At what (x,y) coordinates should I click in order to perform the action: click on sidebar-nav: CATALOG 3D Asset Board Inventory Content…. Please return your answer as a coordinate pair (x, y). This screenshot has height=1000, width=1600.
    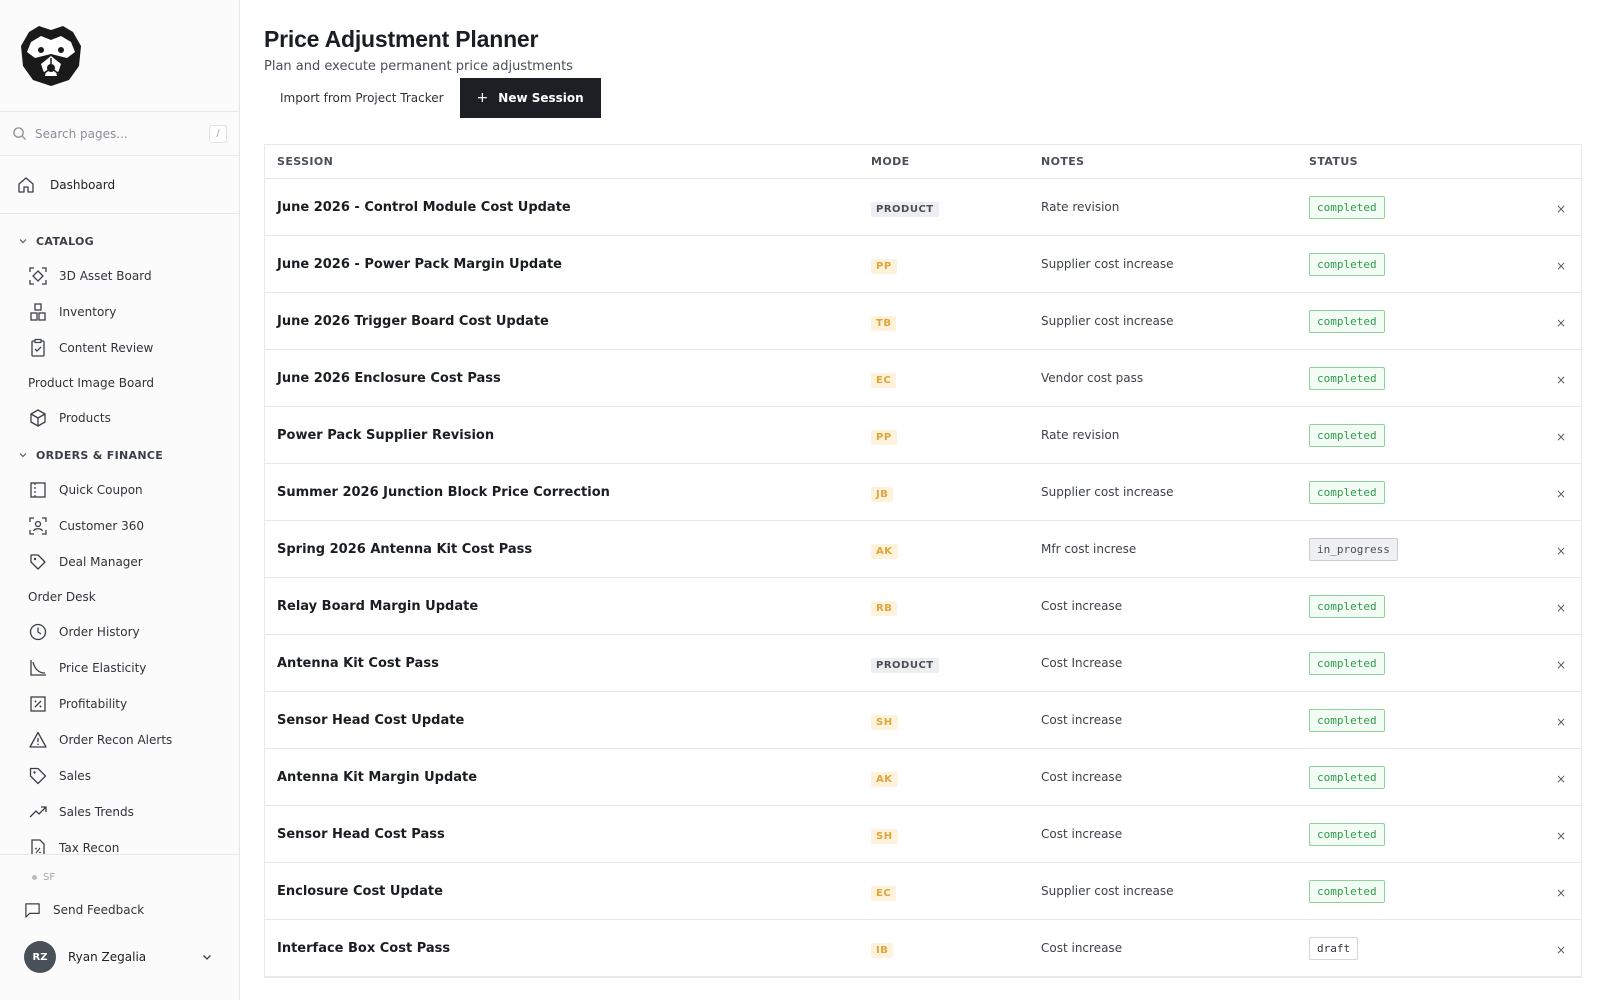
    Looking at the image, I should click on (119, 534).